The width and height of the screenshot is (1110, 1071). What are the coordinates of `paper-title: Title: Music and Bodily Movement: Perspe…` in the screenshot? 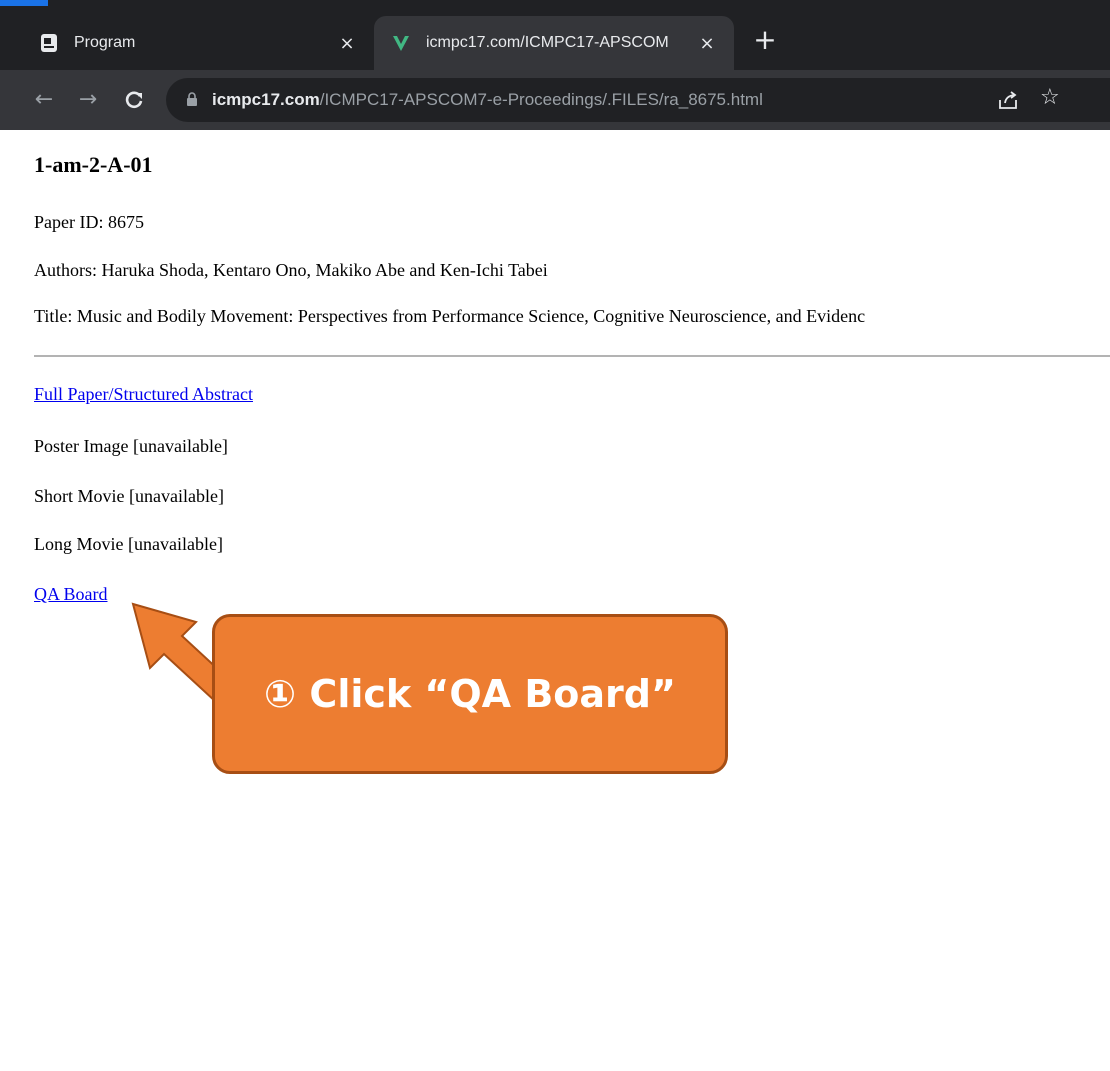 It's located at (450, 316).